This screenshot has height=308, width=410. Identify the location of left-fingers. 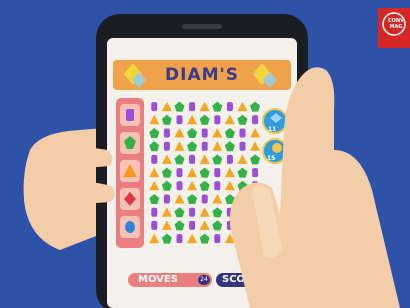
(74, 176).